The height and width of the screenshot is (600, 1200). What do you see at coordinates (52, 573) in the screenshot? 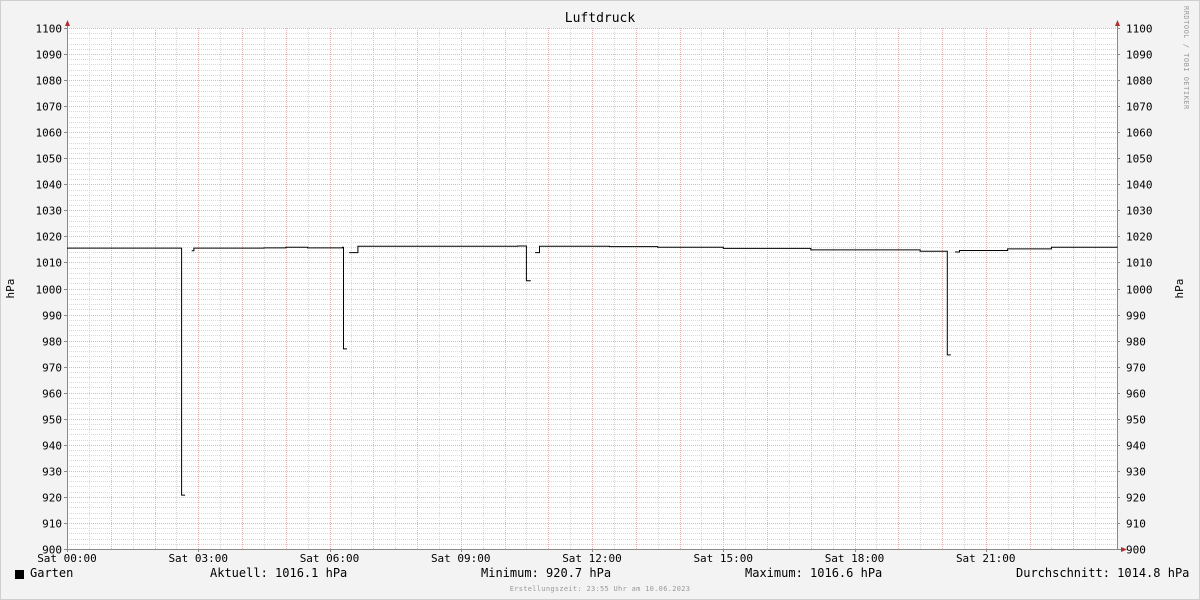
I see `legend-series-name: Garten` at bounding box center [52, 573].